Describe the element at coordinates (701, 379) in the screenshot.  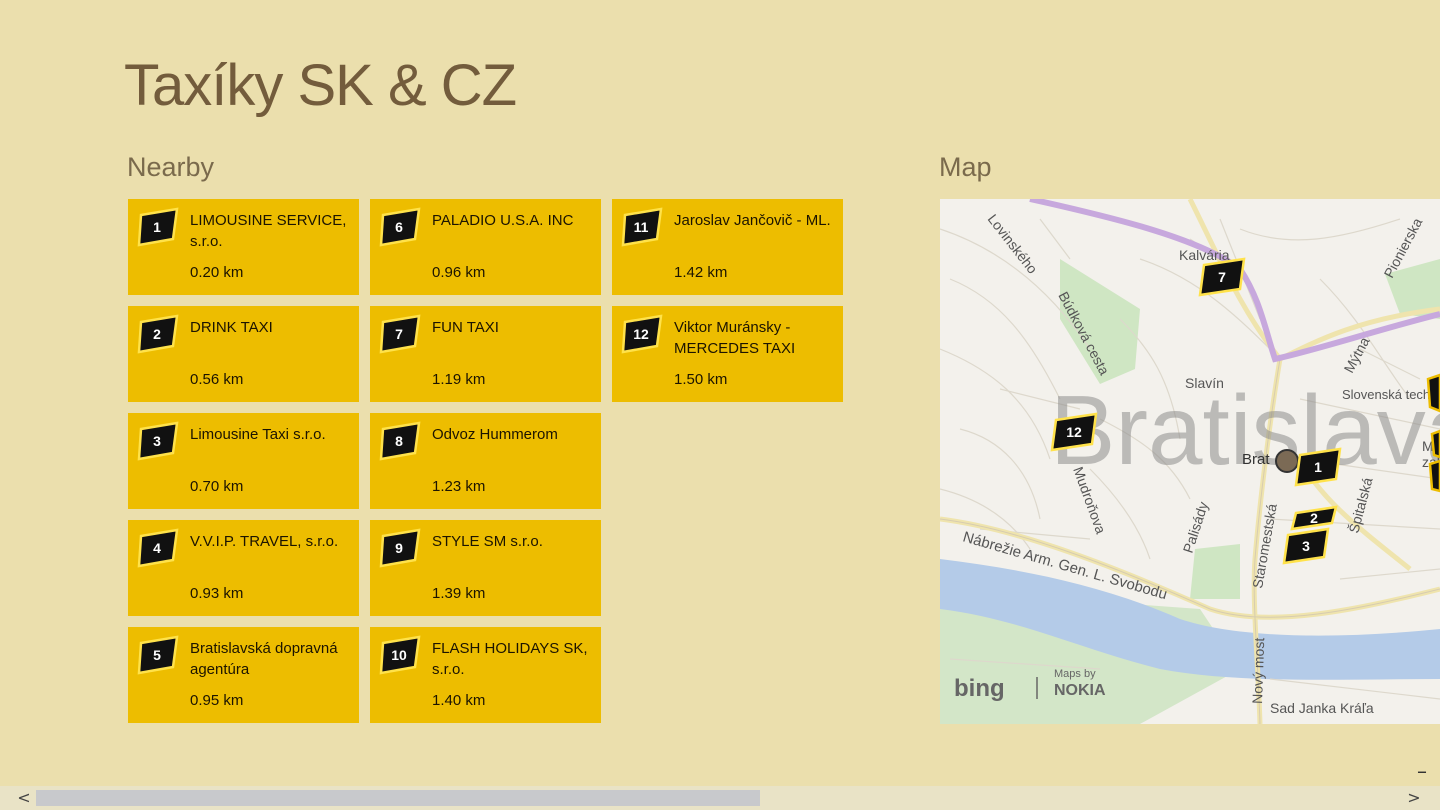
I see `taxi-distance: 1.50 km` at that location.